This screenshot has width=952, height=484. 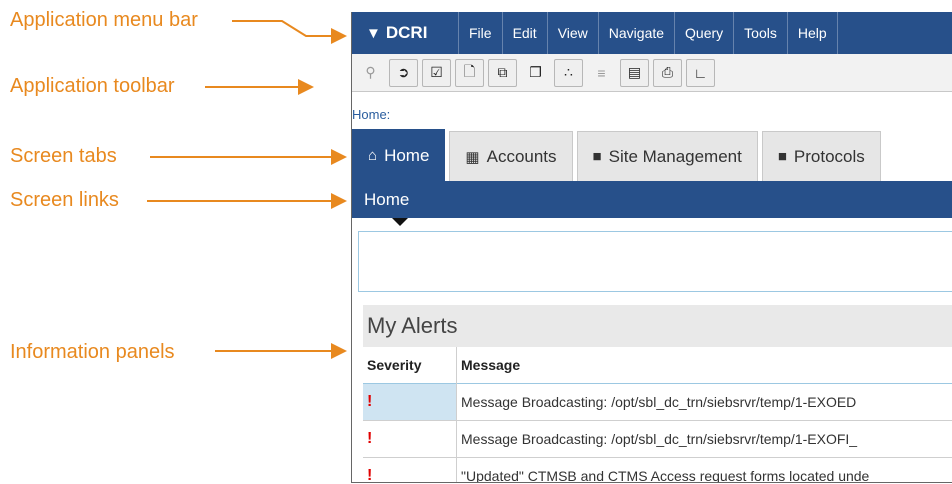 What do you see at coordinates (386, 200) in the screenshot?
I see `screen-link-home: Home` at bounding box center [386, 200].